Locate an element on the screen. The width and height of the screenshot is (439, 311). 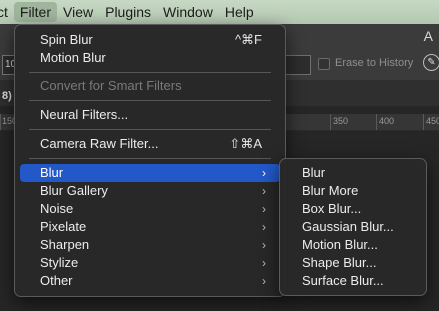
brush-icon: ✎ is located at coordinates (431, 62).